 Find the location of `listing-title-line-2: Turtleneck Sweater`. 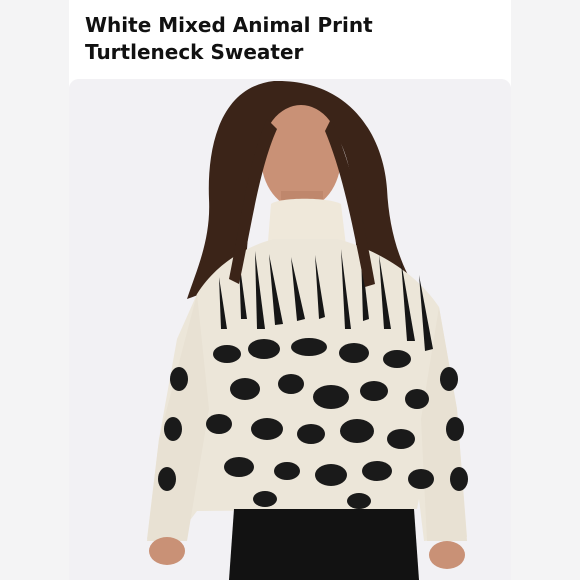

listing-title-line-2: Turtleneck Sweater is located at coordinates (194, 52).